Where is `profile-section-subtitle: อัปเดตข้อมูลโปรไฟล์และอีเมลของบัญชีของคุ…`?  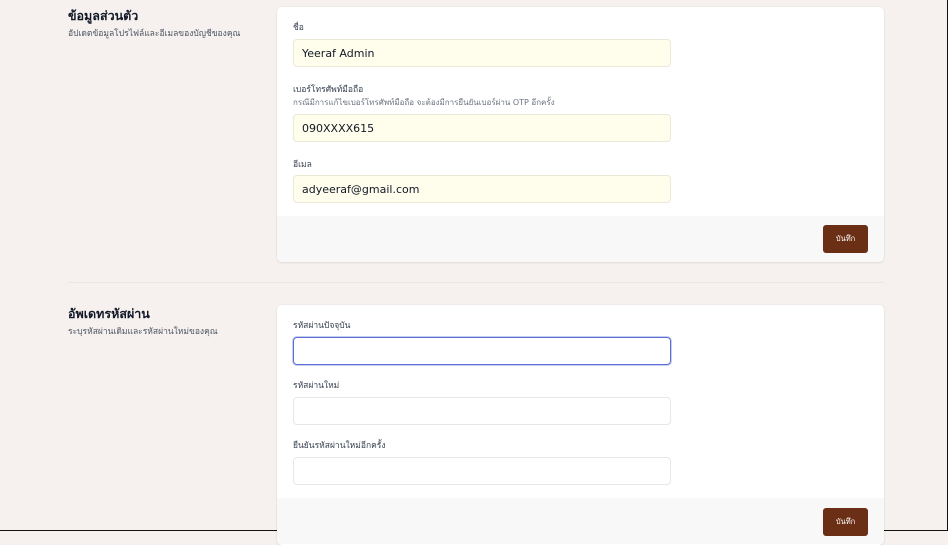
profile-section-subtitle: อัปเดตข้อมูลโปรไฟล์และอีเมลของบัญชีของคุ… is located at coordinates (154, 34).